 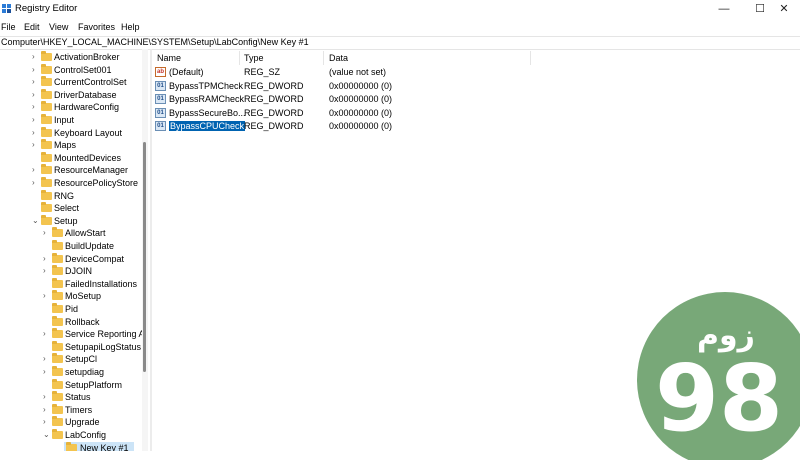 What do you see at coordinates (74, 346) in the screenshot?
I see `tree-item: SetupapiLogStatus` at bounding box center [74, 346].